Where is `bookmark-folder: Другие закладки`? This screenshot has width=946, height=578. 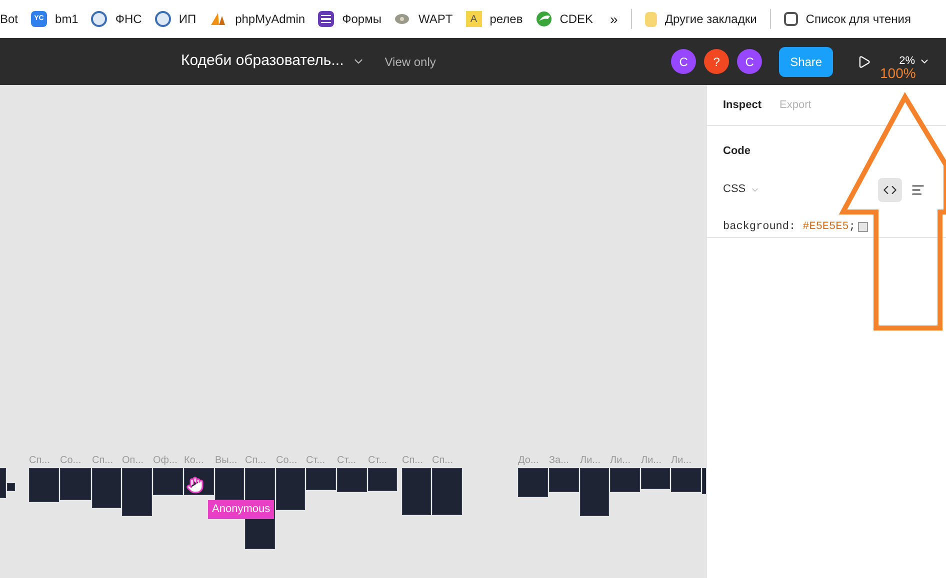 bookmark-folder: Другие закладки is located at coordinates (700, 19).